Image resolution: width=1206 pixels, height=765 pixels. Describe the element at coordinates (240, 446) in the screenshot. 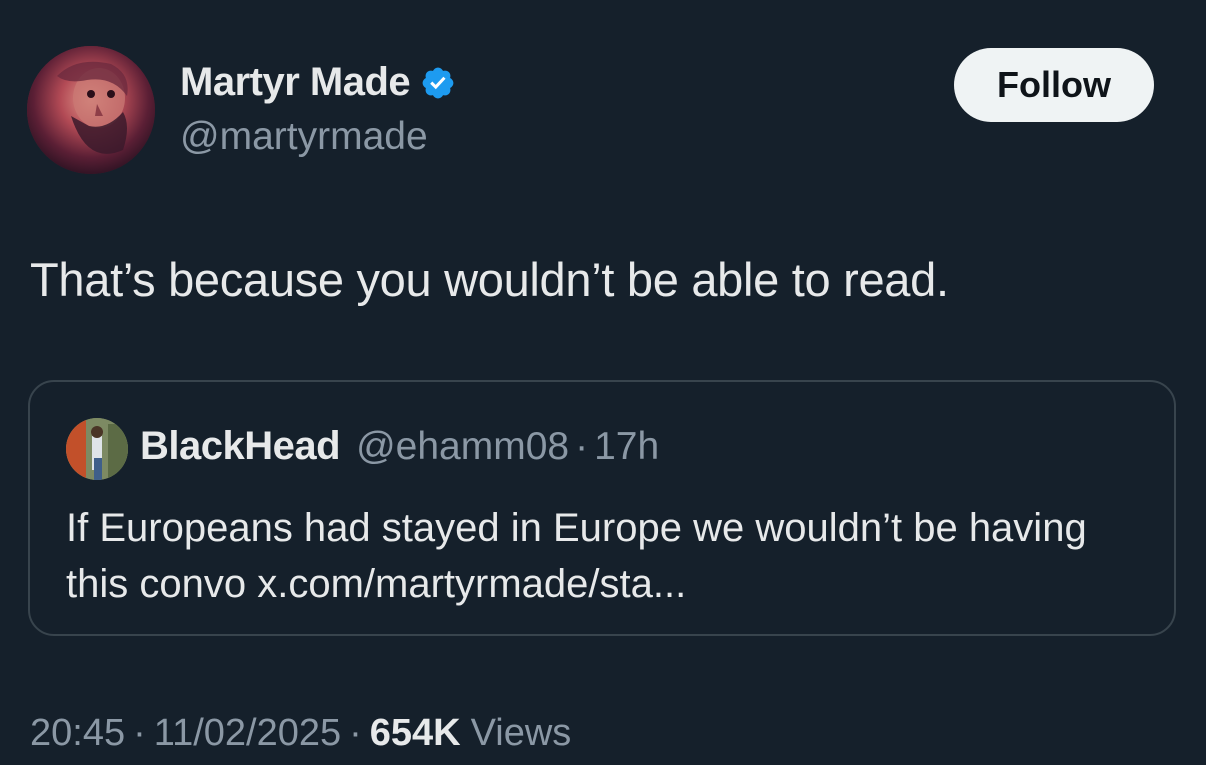

I see `quote-author-name: BlackHead` at that location.